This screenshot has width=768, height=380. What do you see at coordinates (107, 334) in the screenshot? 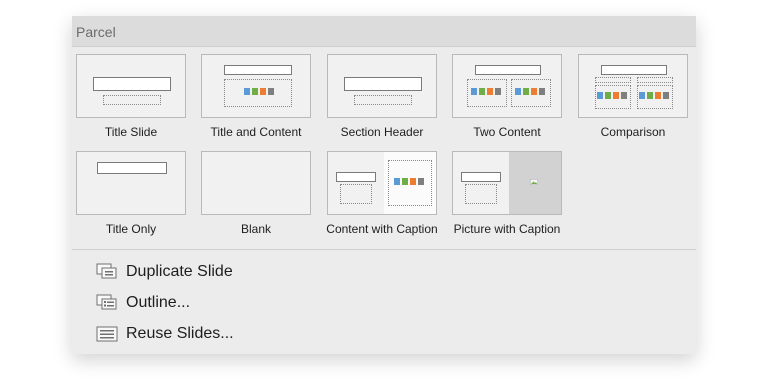
I see `reuse-slides-icon` at bounding box center [107, 334].